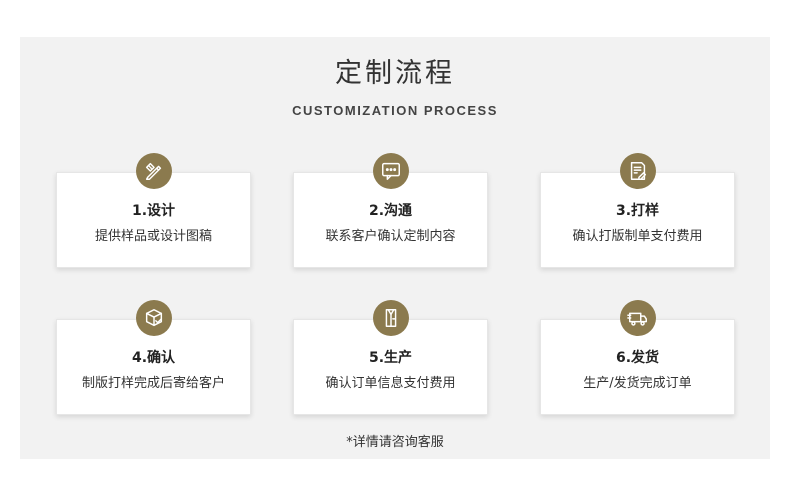 Image resolution: width=790 pixels, height=504 pixels. I want to click on step-description: 确认打版制单支付费用, so click(637, 236).